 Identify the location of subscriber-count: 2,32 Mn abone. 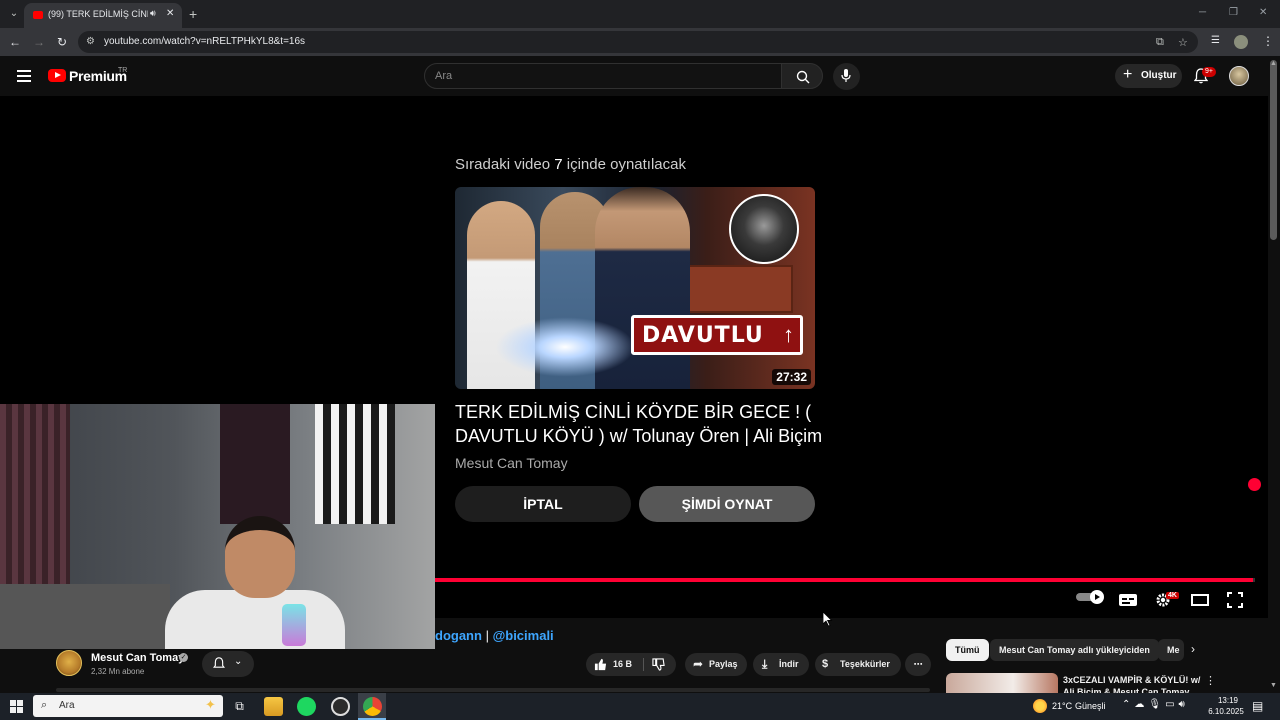
(118, 671).